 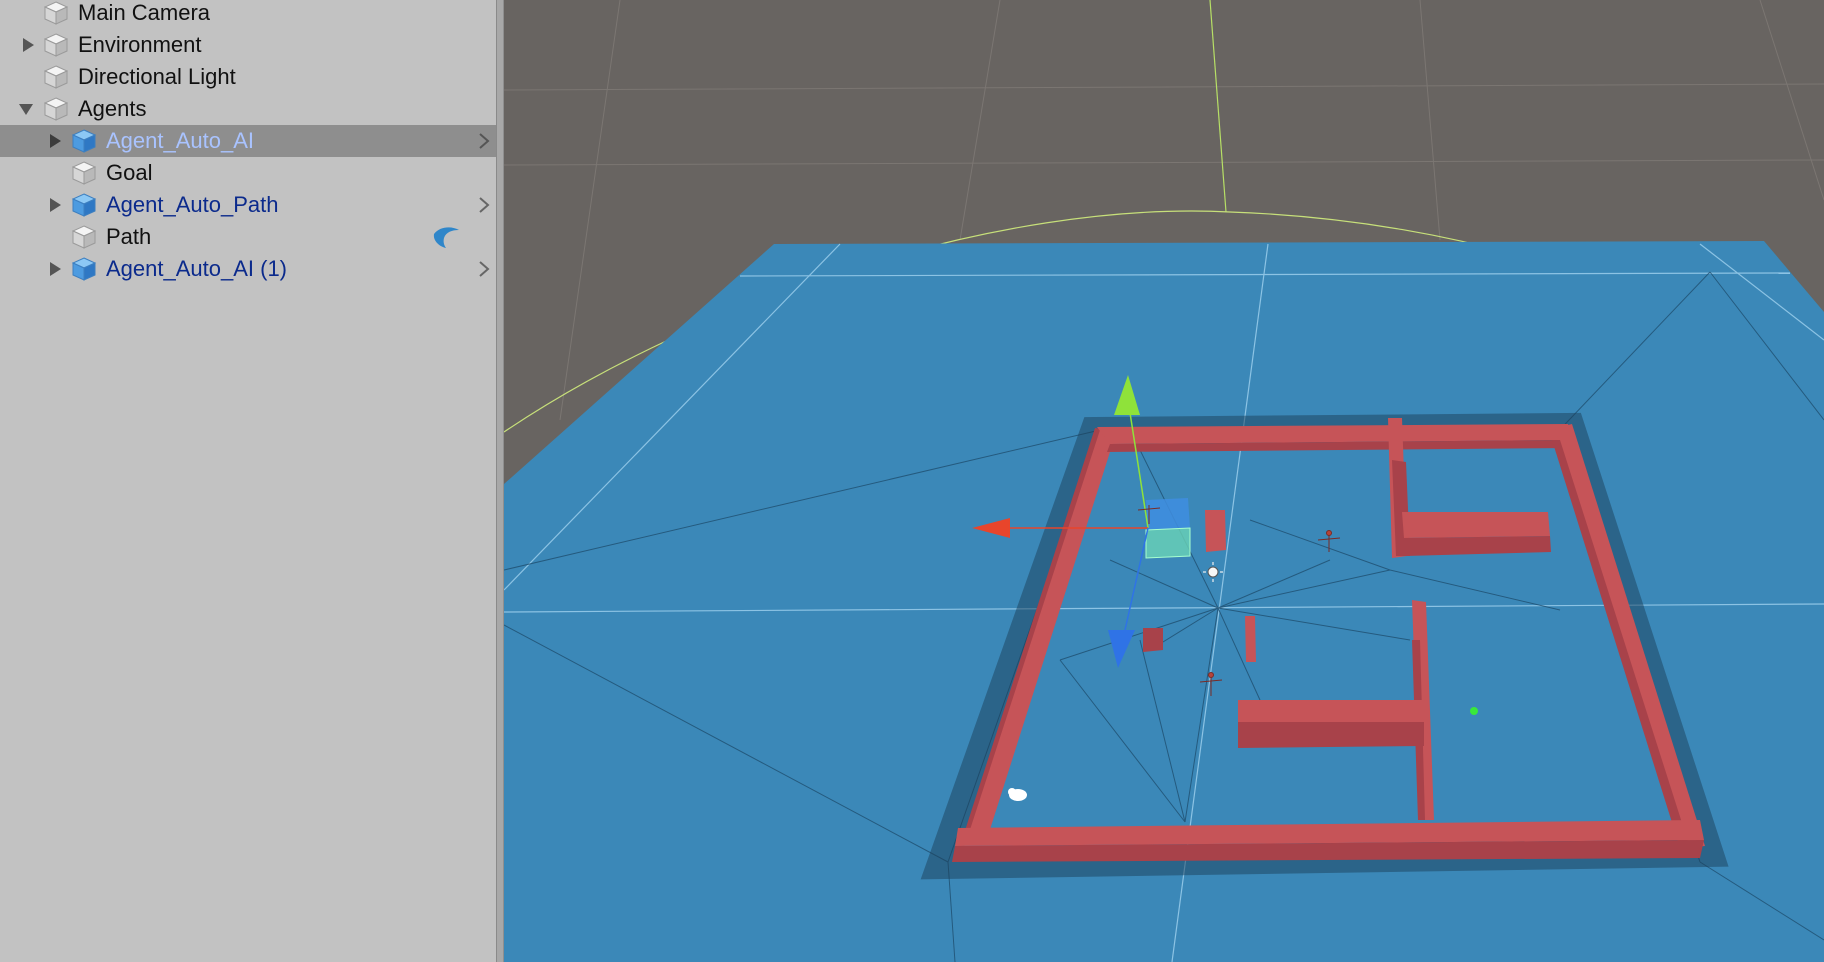 What do you see at coordinates (157, 76) in the screenshot?
I see `hierarchy-item-label: Directional Light` at bounding box center [157, 76].